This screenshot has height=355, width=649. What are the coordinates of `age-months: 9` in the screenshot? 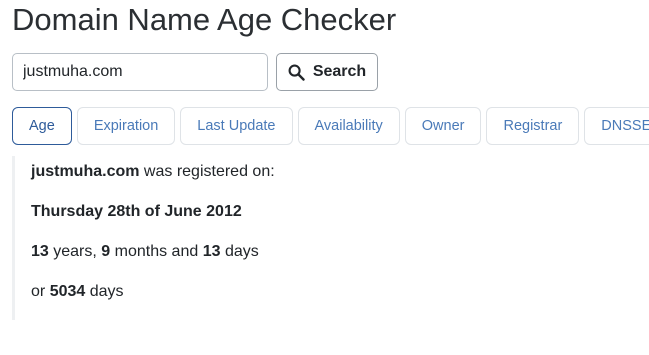 It's located at (106, 251).